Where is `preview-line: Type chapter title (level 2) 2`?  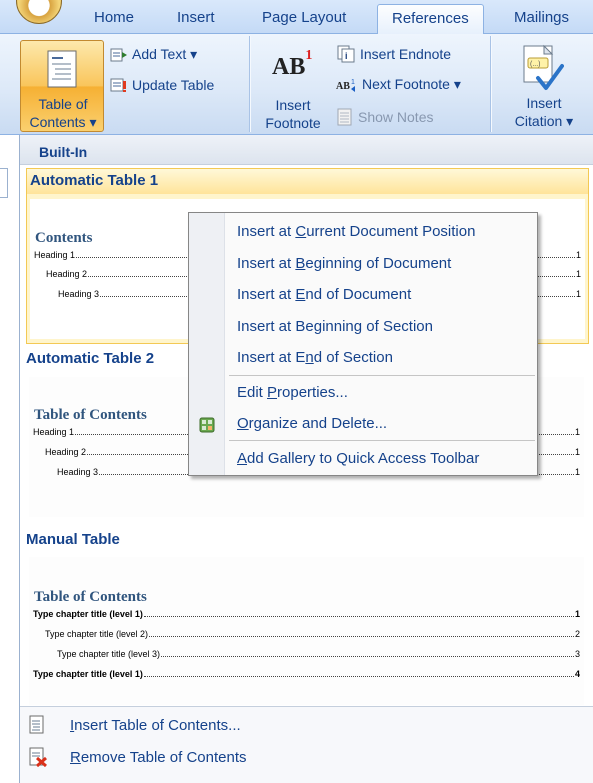
preview-line: Type chapter title (level 2) 2 is located at coordinates (312, 634).